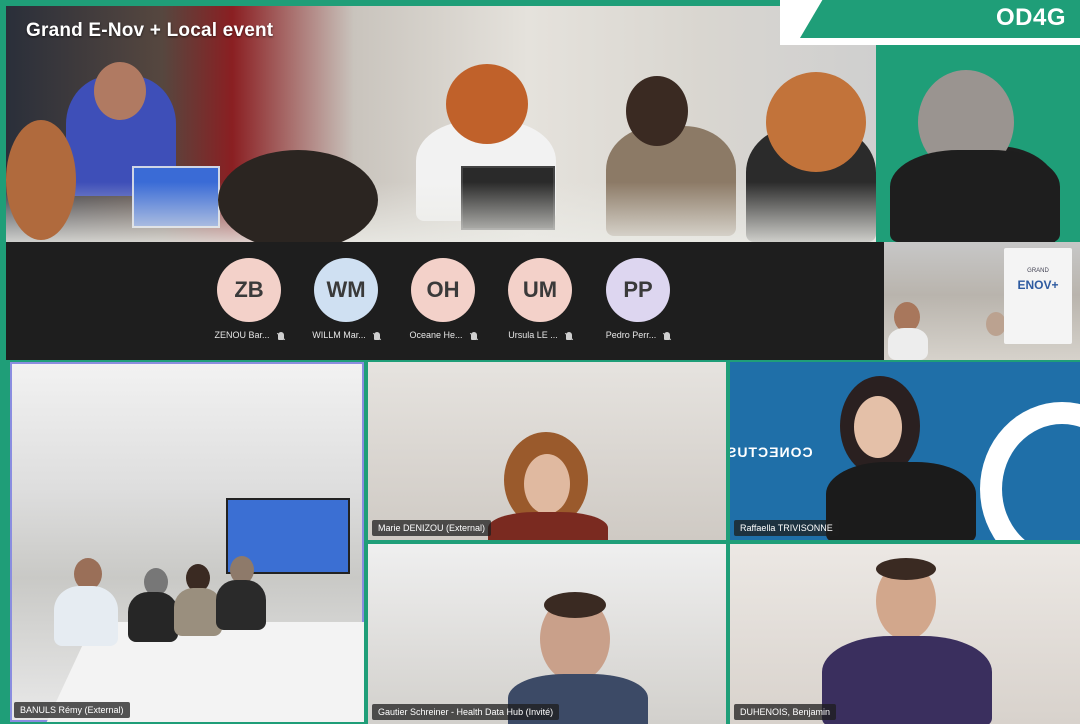 This screenshot has height=724, width=1080. What do you see at coordinates (1038, 285) in the screenshot?
I see `sign-line2: ENOV+` at bounding box center [1038, 285].